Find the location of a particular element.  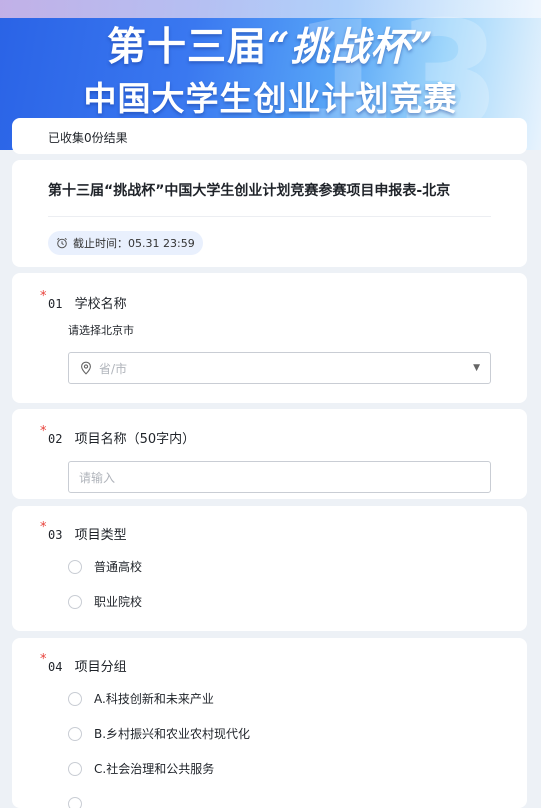

question-card-project-type: * 03 项目类型 普通高校 职业院校 is located at coordinates (269, 568).